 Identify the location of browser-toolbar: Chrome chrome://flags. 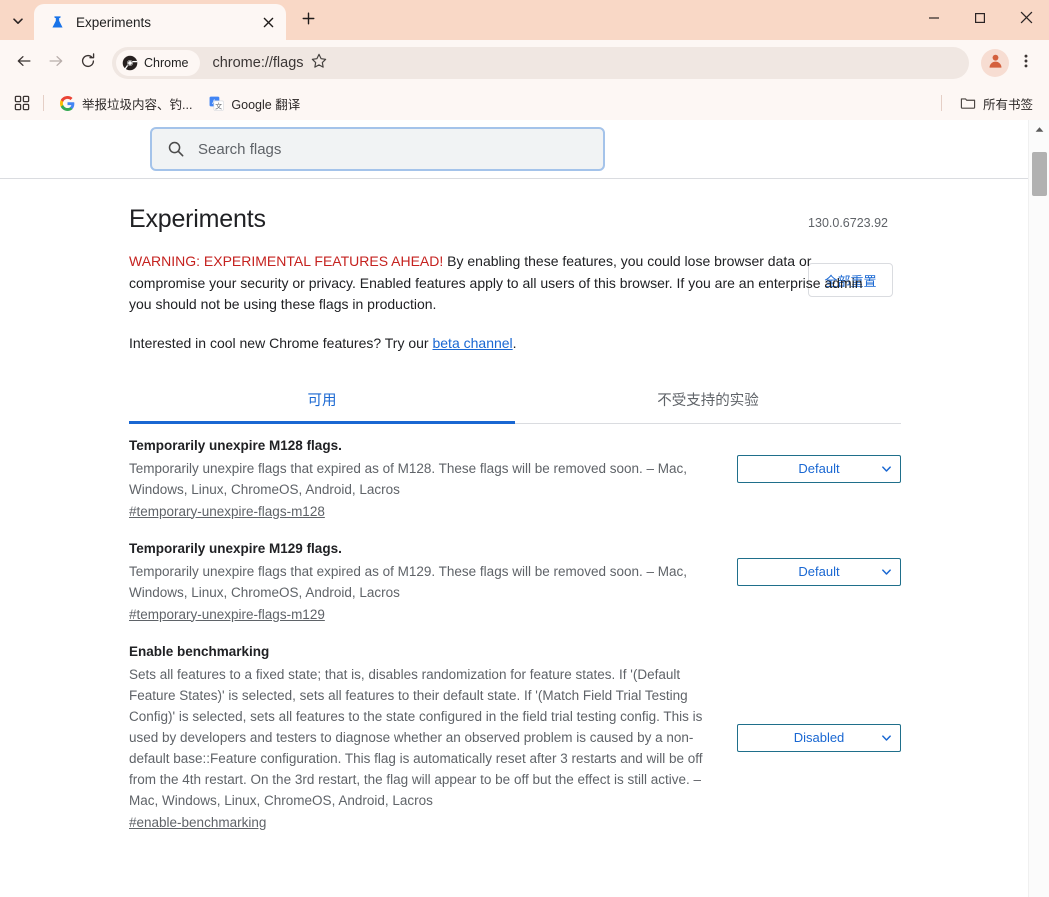
(524, 63).